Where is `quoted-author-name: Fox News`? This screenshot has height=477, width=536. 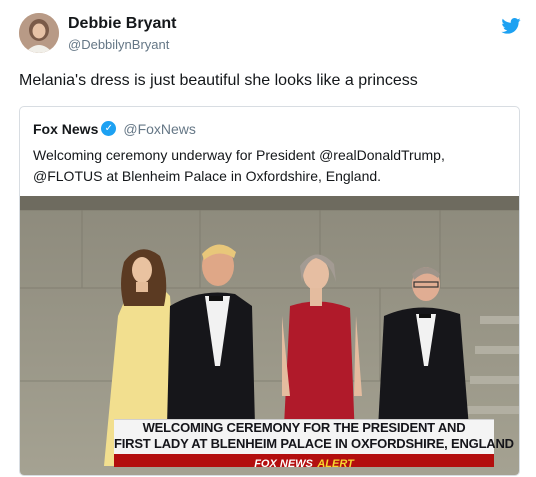
quoted-author-name: Fox News is located at coordinates (65, 129).